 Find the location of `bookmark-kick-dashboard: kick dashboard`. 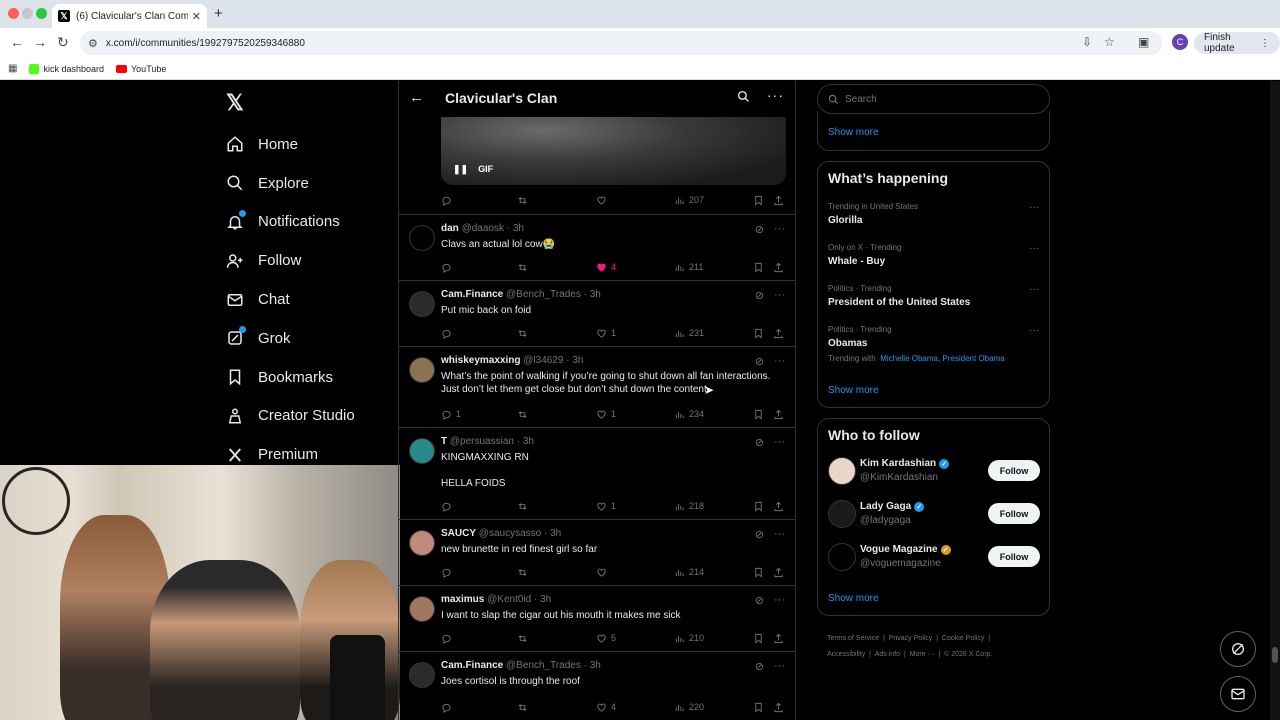

bookmark-kick-dashboard: kick dashboard is located at coordinates (66, 68).